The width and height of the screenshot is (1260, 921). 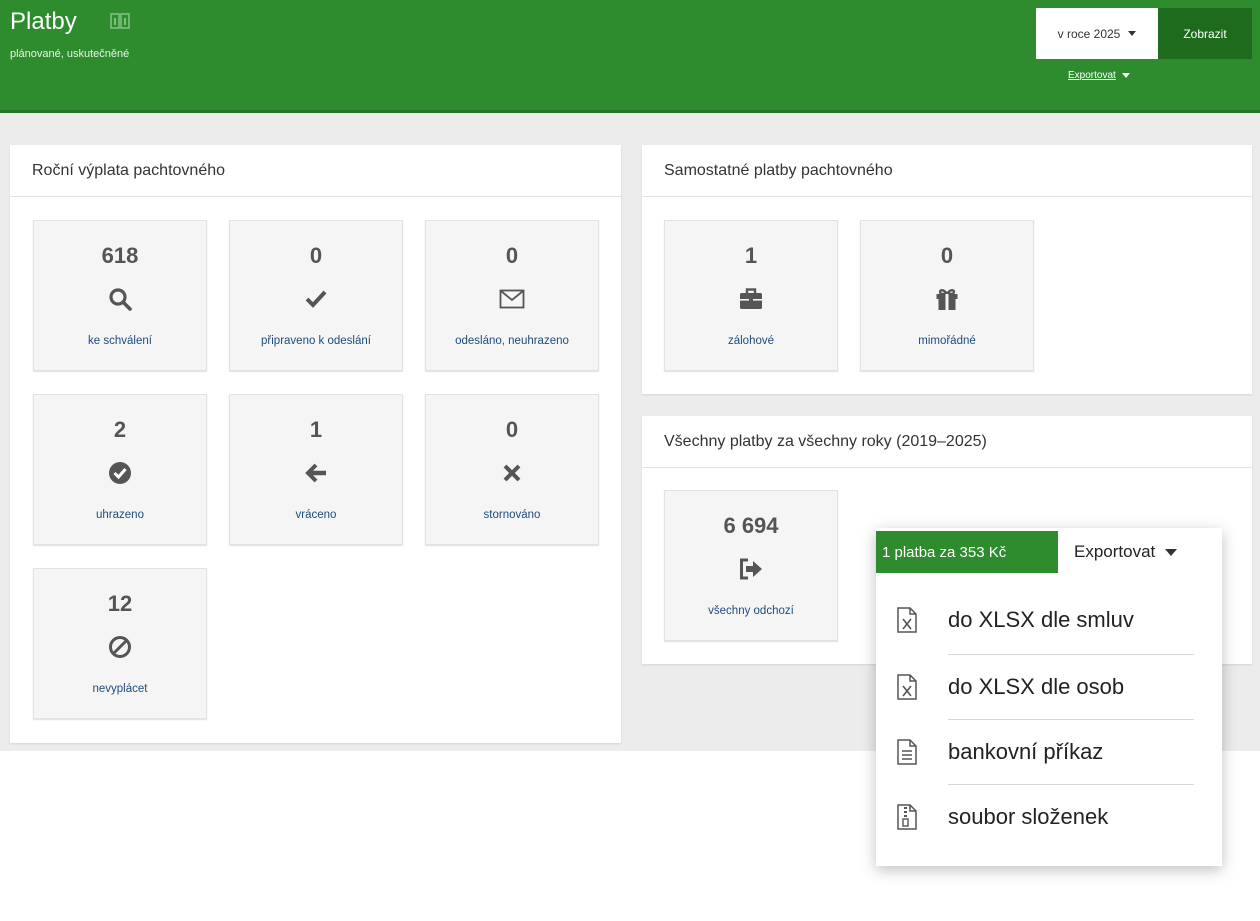 I want to click on tile-count: 618, so click(x=120, y=255).